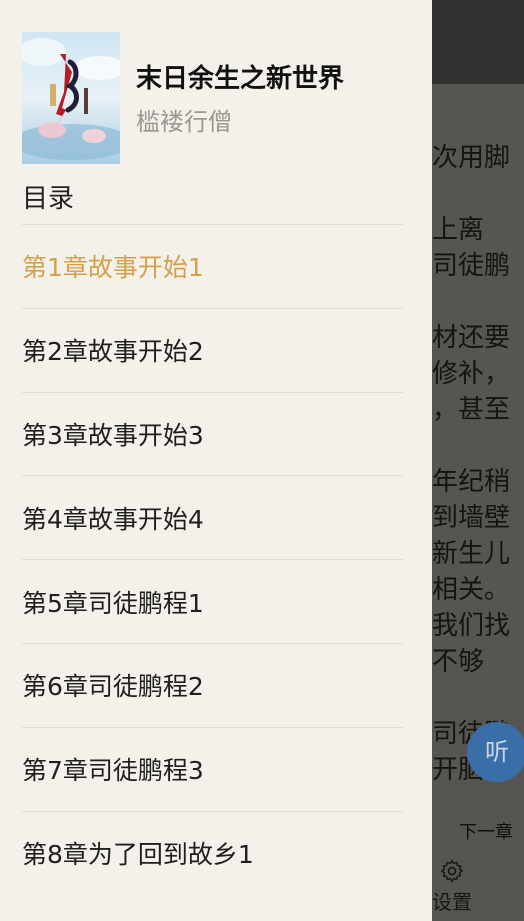 The image size is (524, 921). What do you see at coordinates (240, 79) in the screenshot?
I see `book-title: 末日余生之新世界` at bounding box center [240, 79].